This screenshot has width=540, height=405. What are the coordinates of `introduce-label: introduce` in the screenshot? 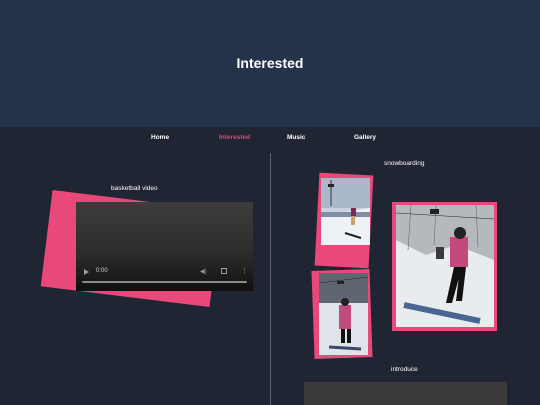 It's located at (404, 369).